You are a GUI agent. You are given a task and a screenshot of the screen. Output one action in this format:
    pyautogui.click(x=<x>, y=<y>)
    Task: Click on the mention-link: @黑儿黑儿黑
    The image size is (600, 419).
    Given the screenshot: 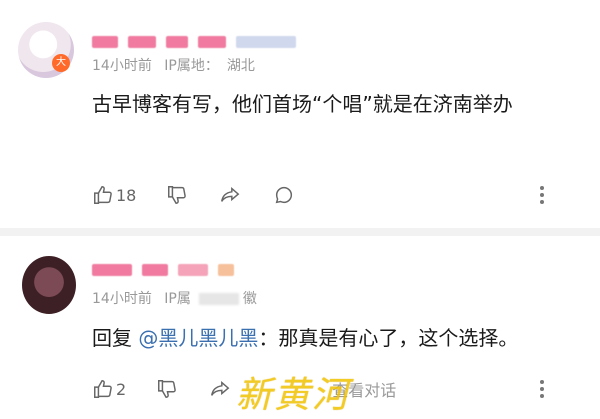 What is the action you would take?
    pyautogui.click(x=198, y=338)
    